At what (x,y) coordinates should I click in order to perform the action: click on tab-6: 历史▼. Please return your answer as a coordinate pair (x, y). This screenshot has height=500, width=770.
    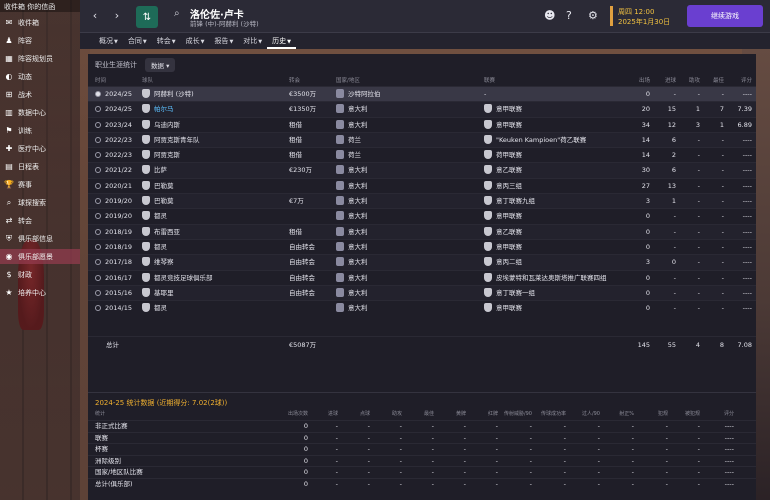
    Looking at the image, I should click on (282, 41).